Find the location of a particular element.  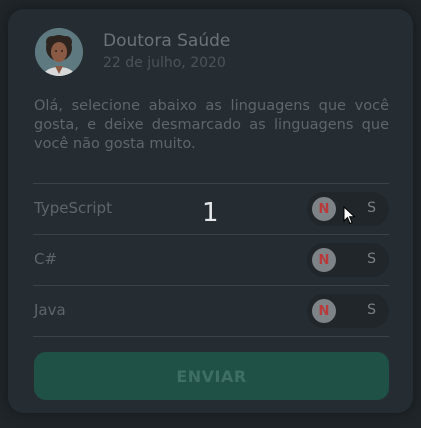

selection-counter: 1 is located at coordinates (210, 213).